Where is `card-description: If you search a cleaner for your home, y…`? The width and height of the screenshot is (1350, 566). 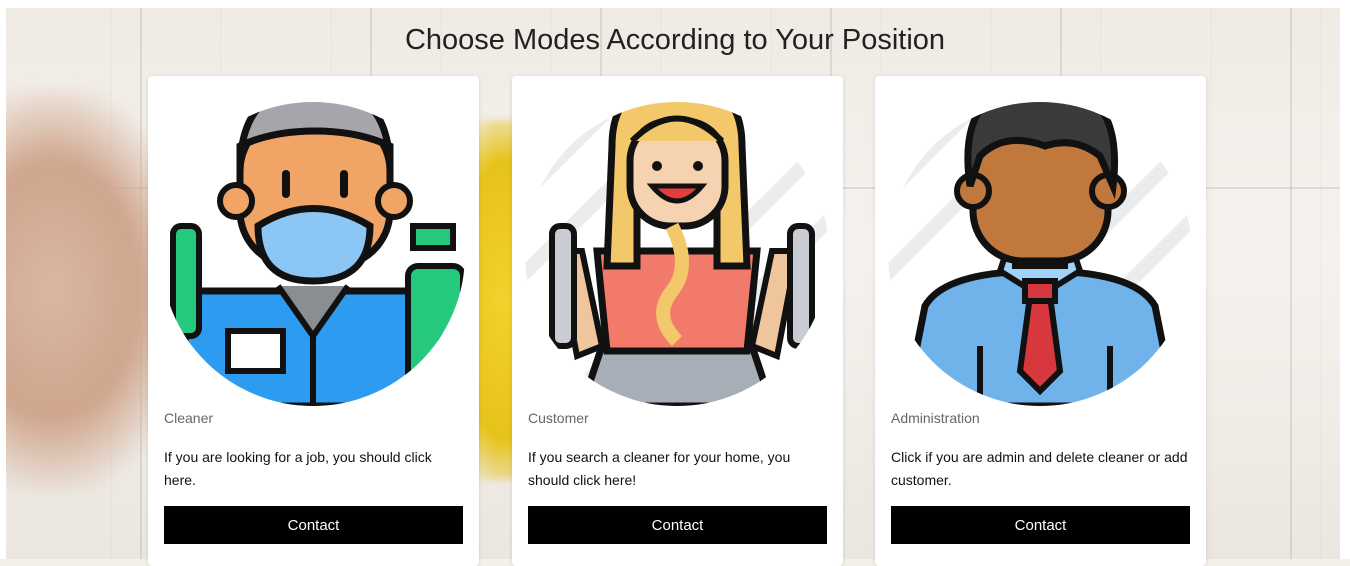 card-description: If you search a cleaner for your home, y… is located at coordinates (659, 468).